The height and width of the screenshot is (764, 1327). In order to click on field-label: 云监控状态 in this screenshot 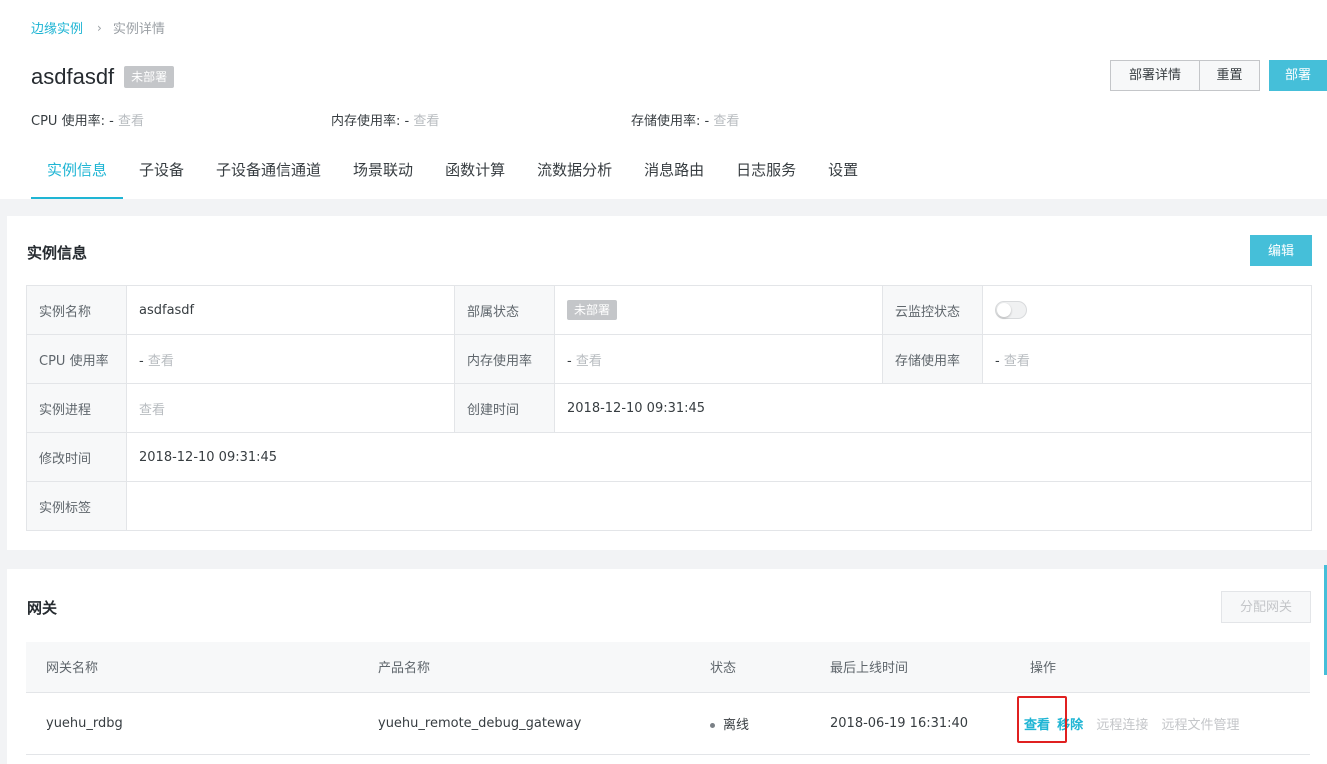, I will do `click(932, 310)`.